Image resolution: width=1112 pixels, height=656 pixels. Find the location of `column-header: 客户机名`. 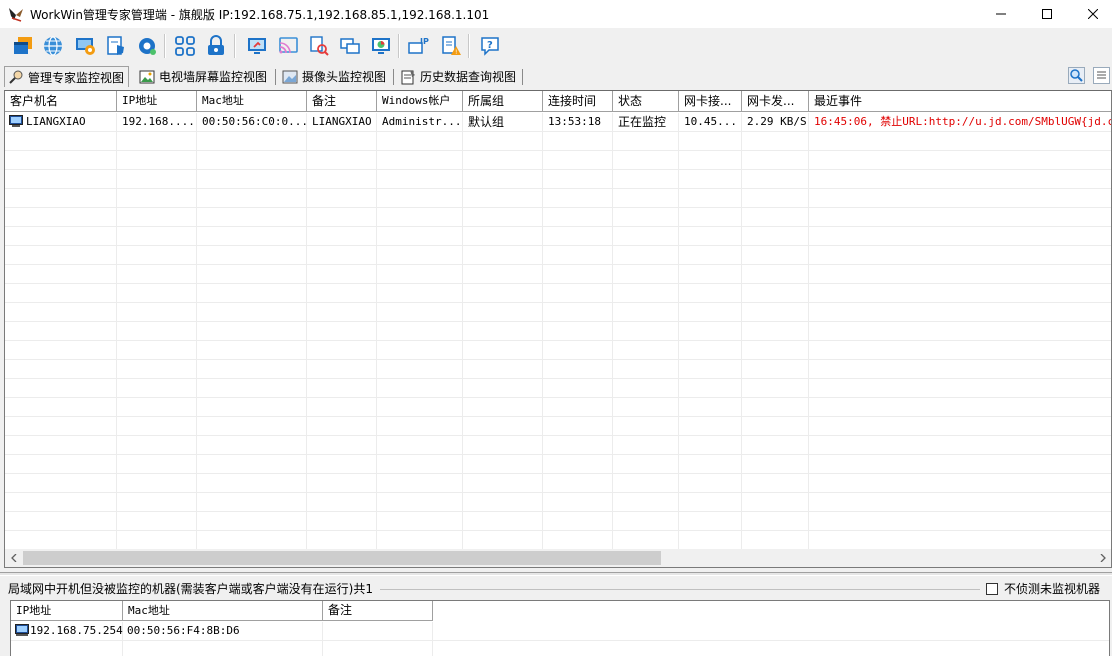

column-header: 客户机名 is located at coordinates (61, 101).